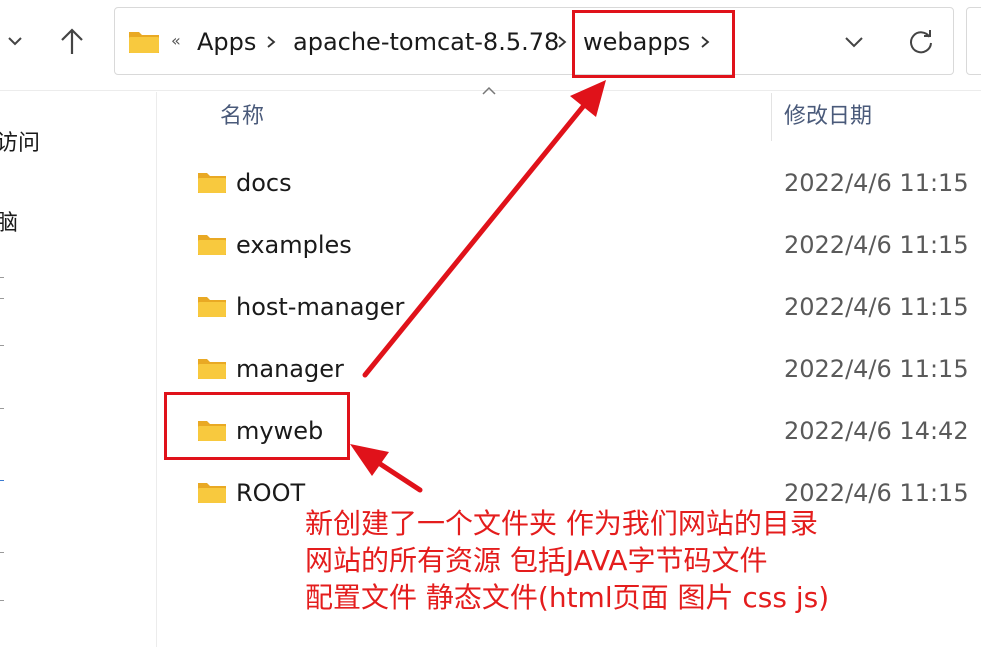  What do you see at coordinates (176, 40) in the screenshot?
I see `breadcrumb-overflow-icon: «` at bounding box center [176, 40].